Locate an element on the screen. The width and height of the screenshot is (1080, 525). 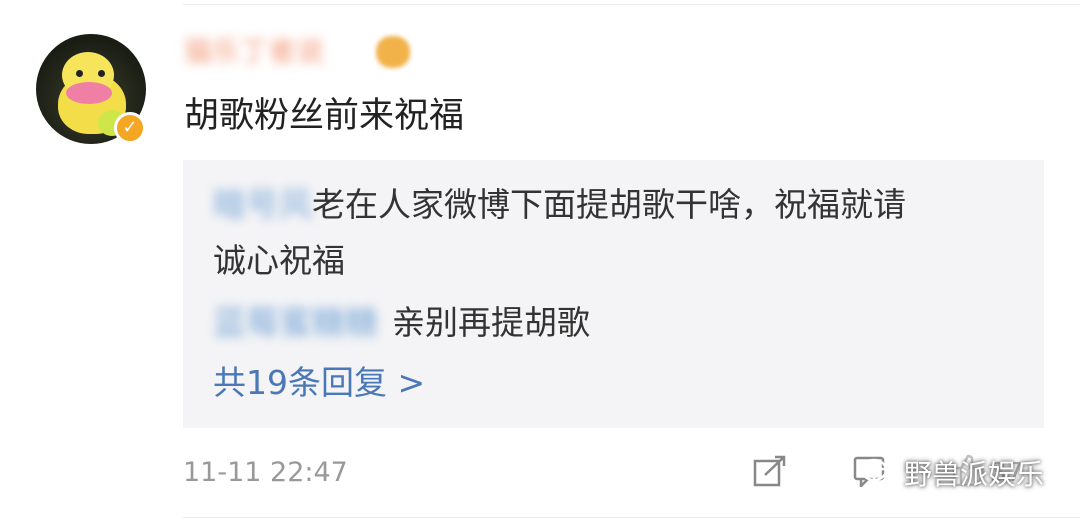
reply-author: 暗号风 is located at coordinates (262, 204).